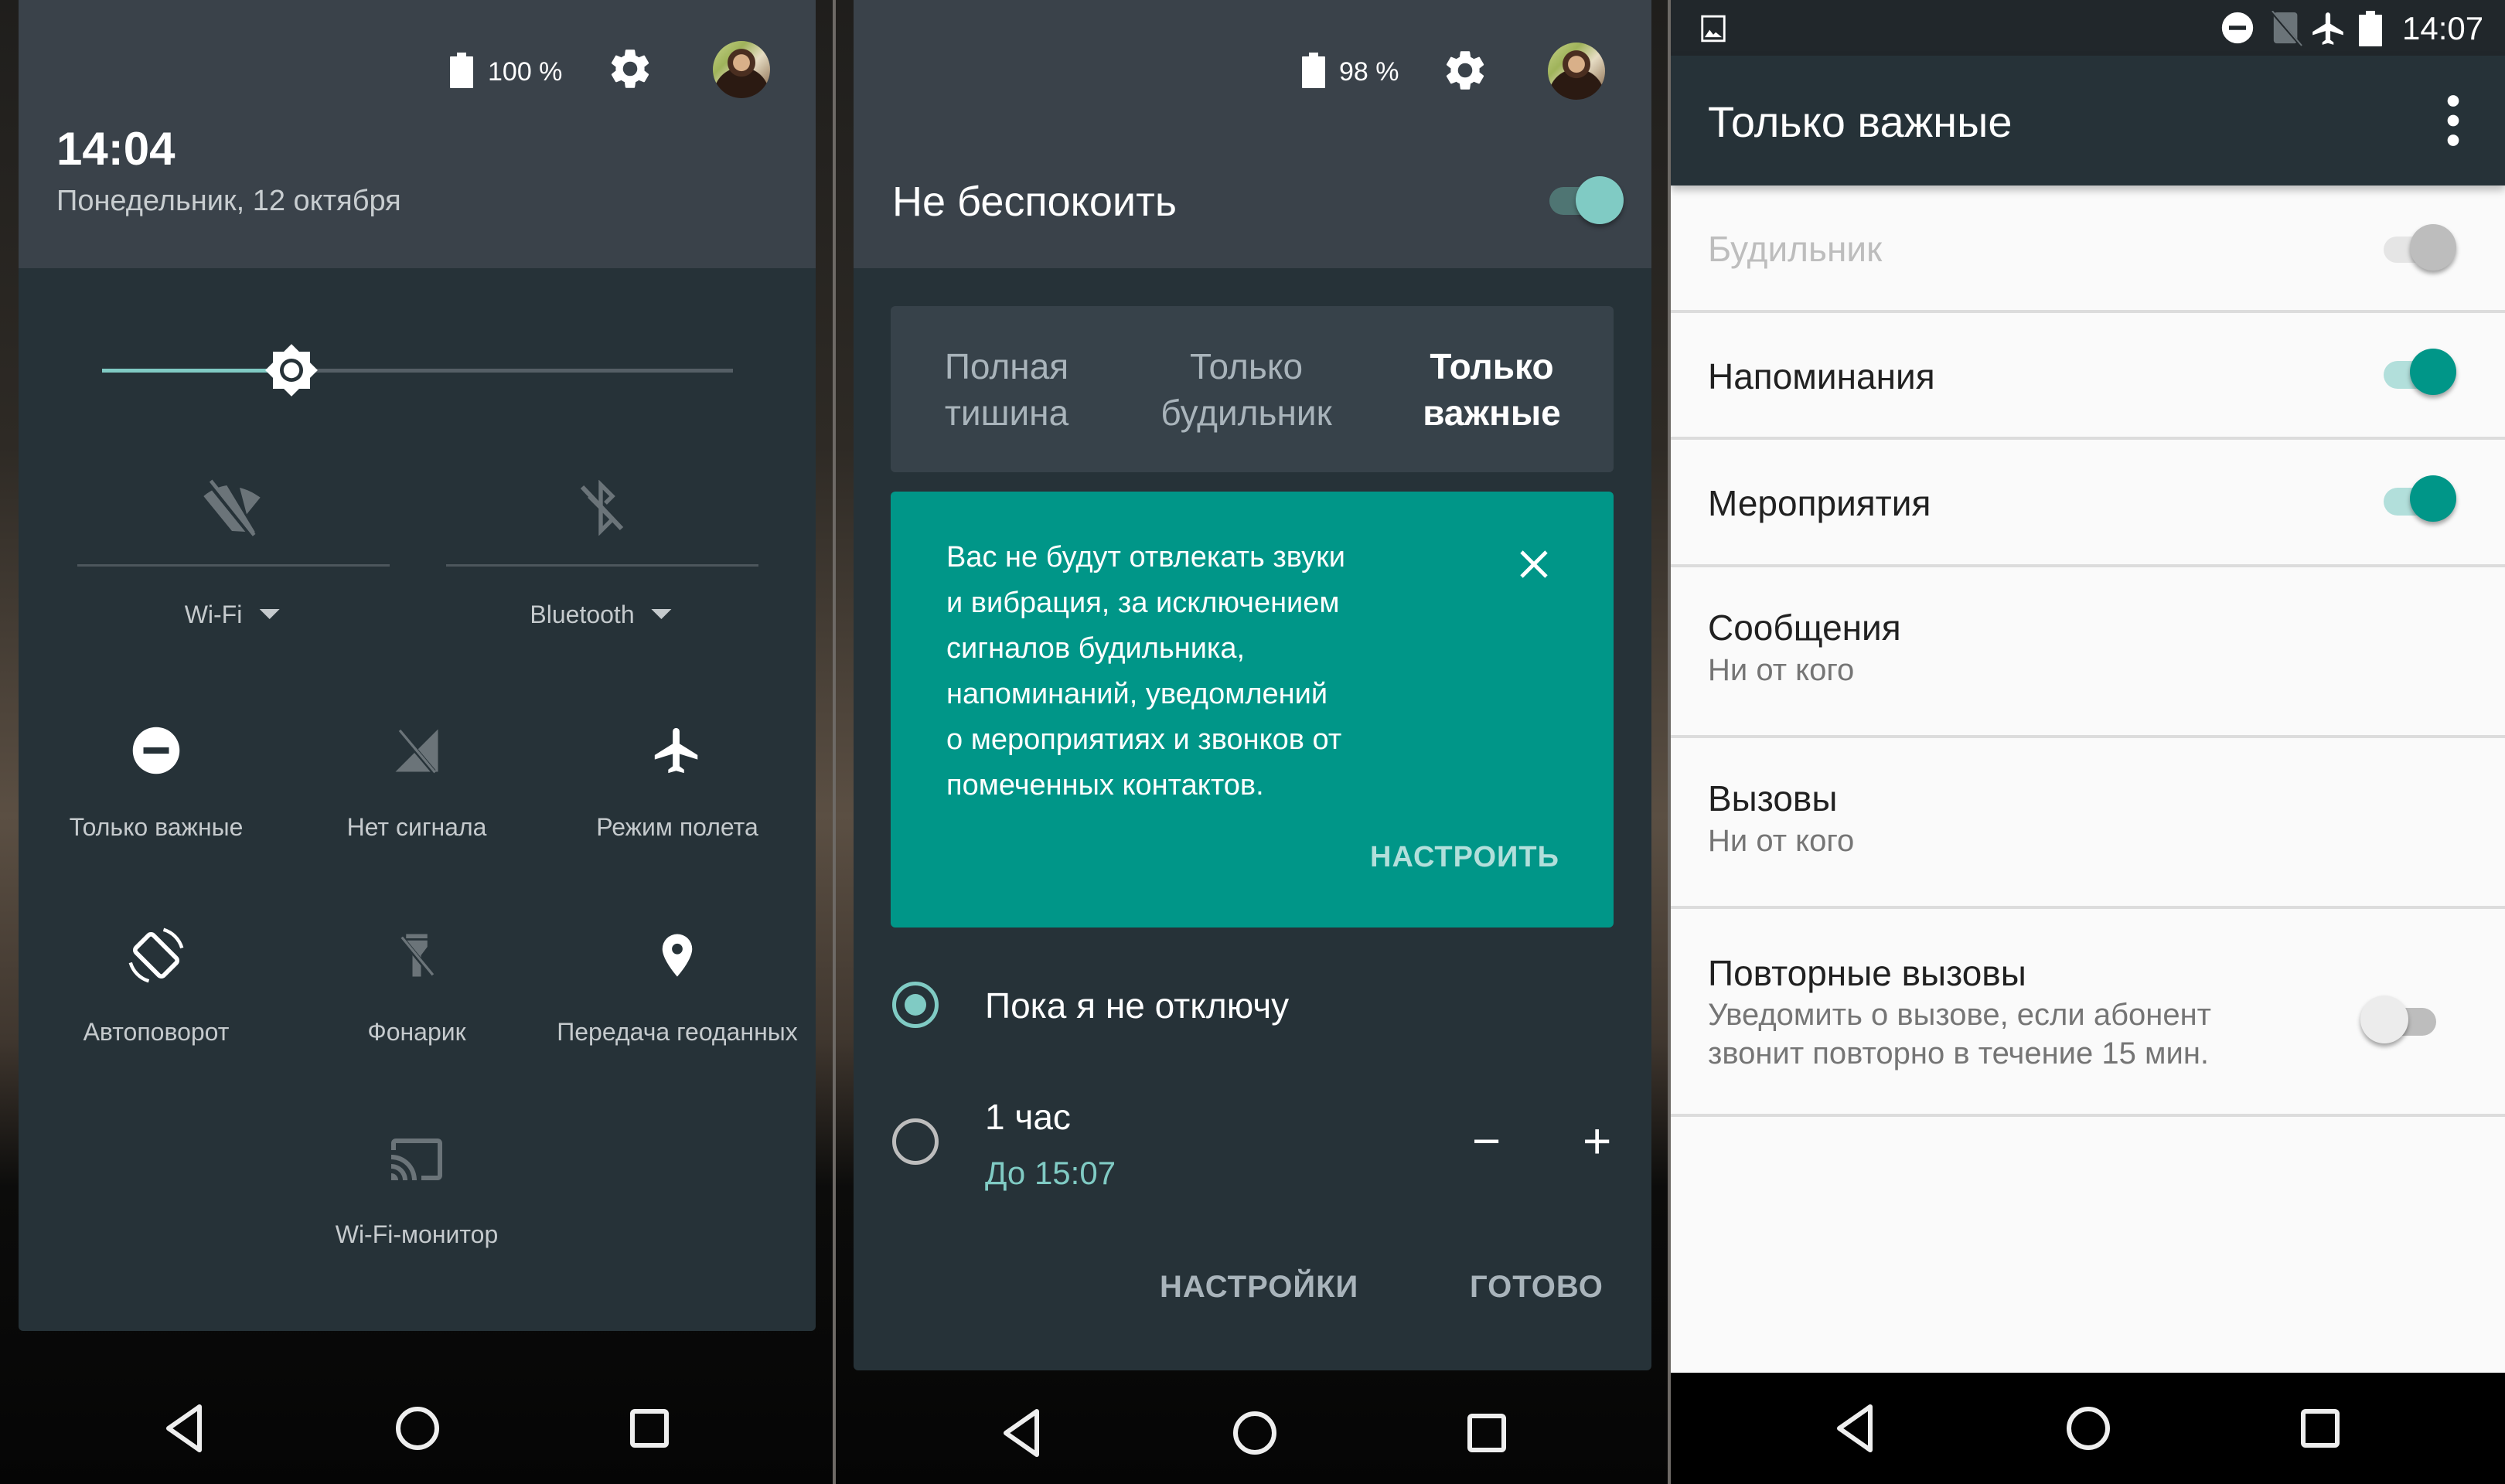  Describe the element at coordinates (1464, 857) in the screenshot. I see `customize-button: НАСТРОИТЬ` at that location.